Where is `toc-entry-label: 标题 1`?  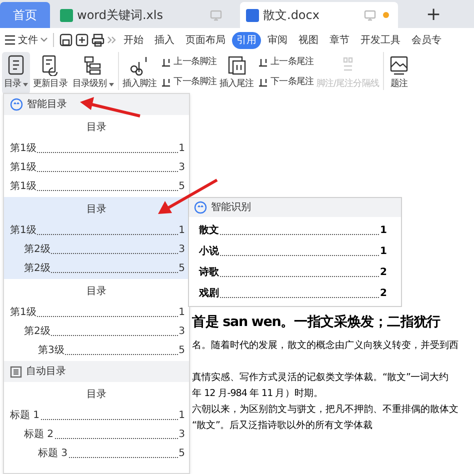
toc-entry-label: 标题 1 is located at coordinates (25, 415).